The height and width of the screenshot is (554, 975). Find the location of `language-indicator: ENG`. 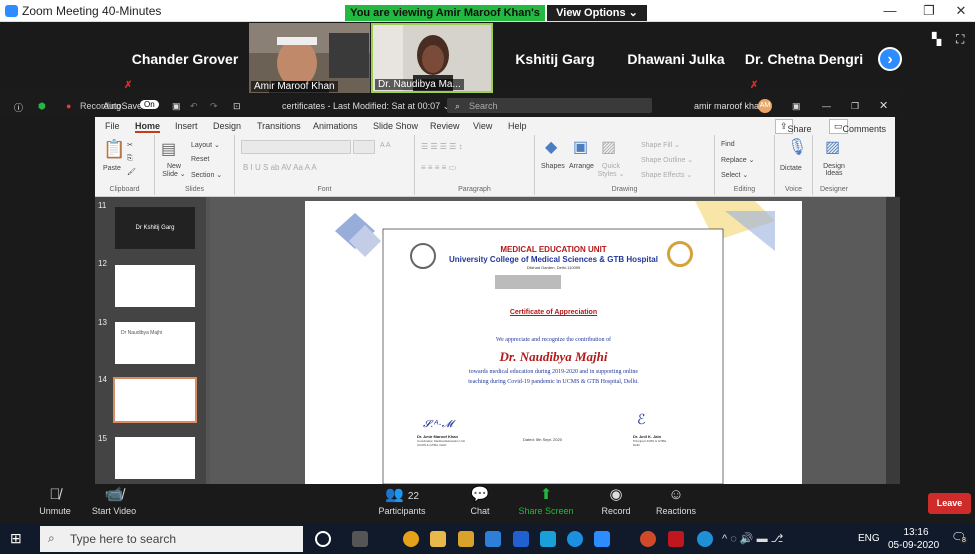

language-indicator: ENG is located at coordinates (869, 538).